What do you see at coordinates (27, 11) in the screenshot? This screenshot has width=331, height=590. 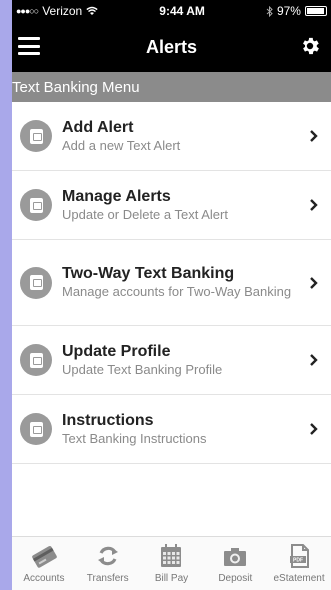 I see `signal-strength-icon: ●●●○○` at bounding box center [27, 11].